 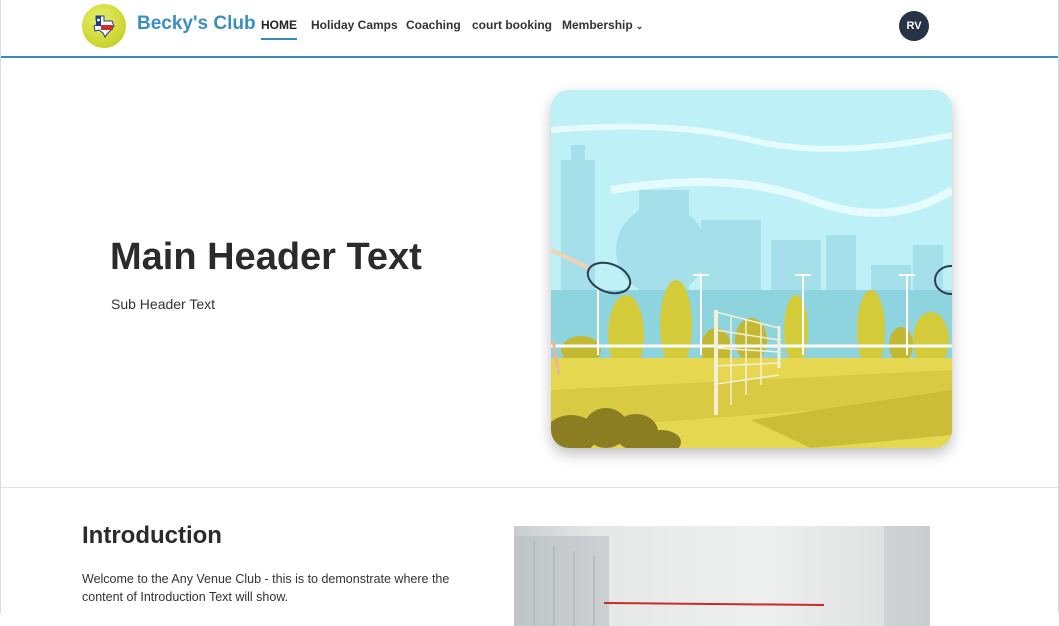 I want to click on texas-flag-logo-icon, so click(x=104, y=26).